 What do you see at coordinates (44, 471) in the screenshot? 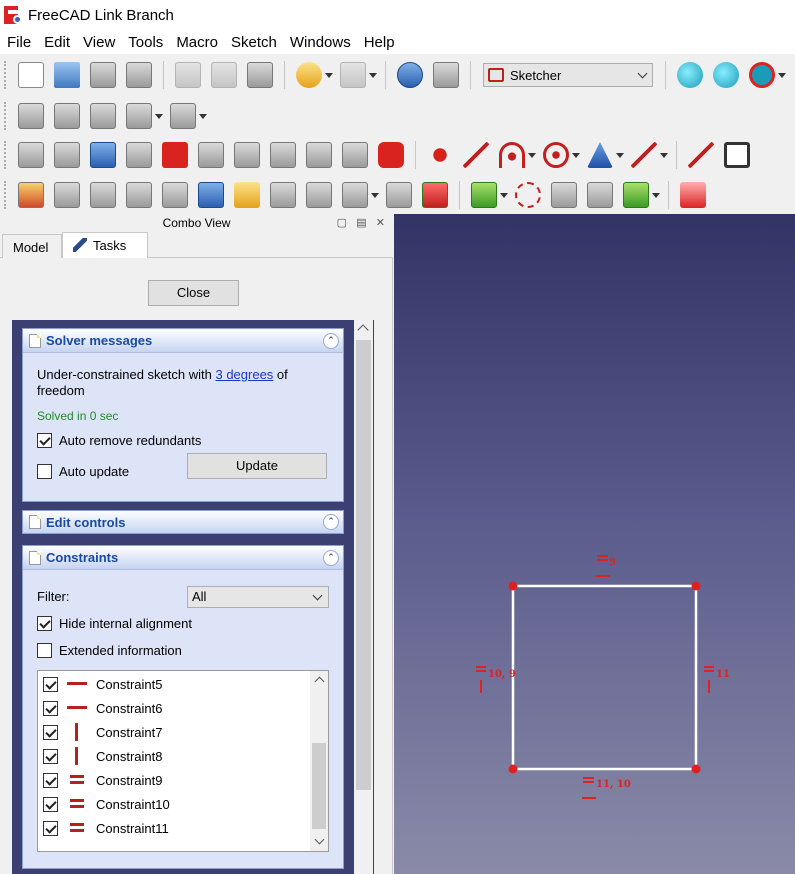
I see `checkbox-unchecked-icon` at bounding box center [44, 471].